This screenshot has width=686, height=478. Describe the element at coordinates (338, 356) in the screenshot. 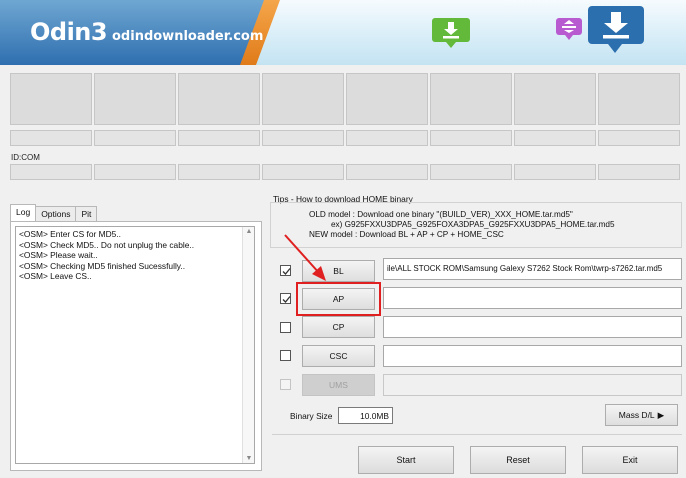

I see `csc-button: CSC` at that location.